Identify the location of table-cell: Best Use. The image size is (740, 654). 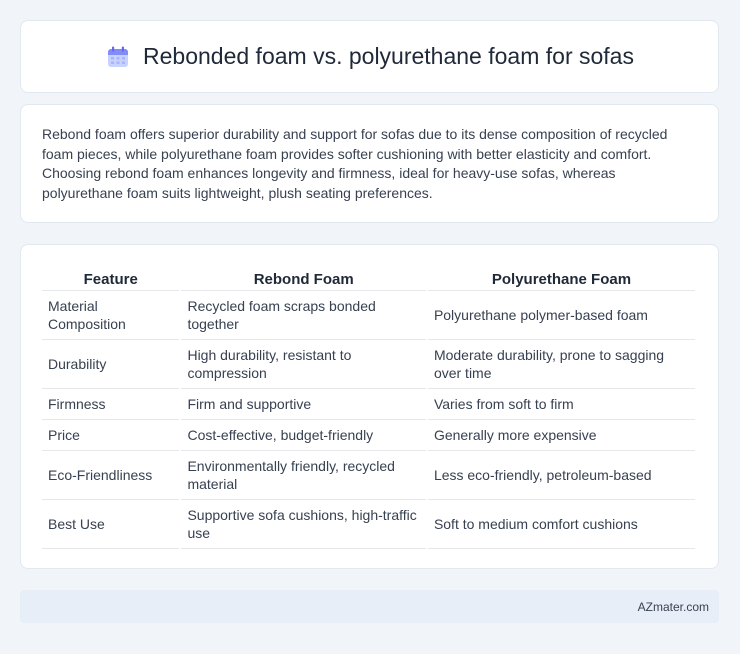
(111, 524).